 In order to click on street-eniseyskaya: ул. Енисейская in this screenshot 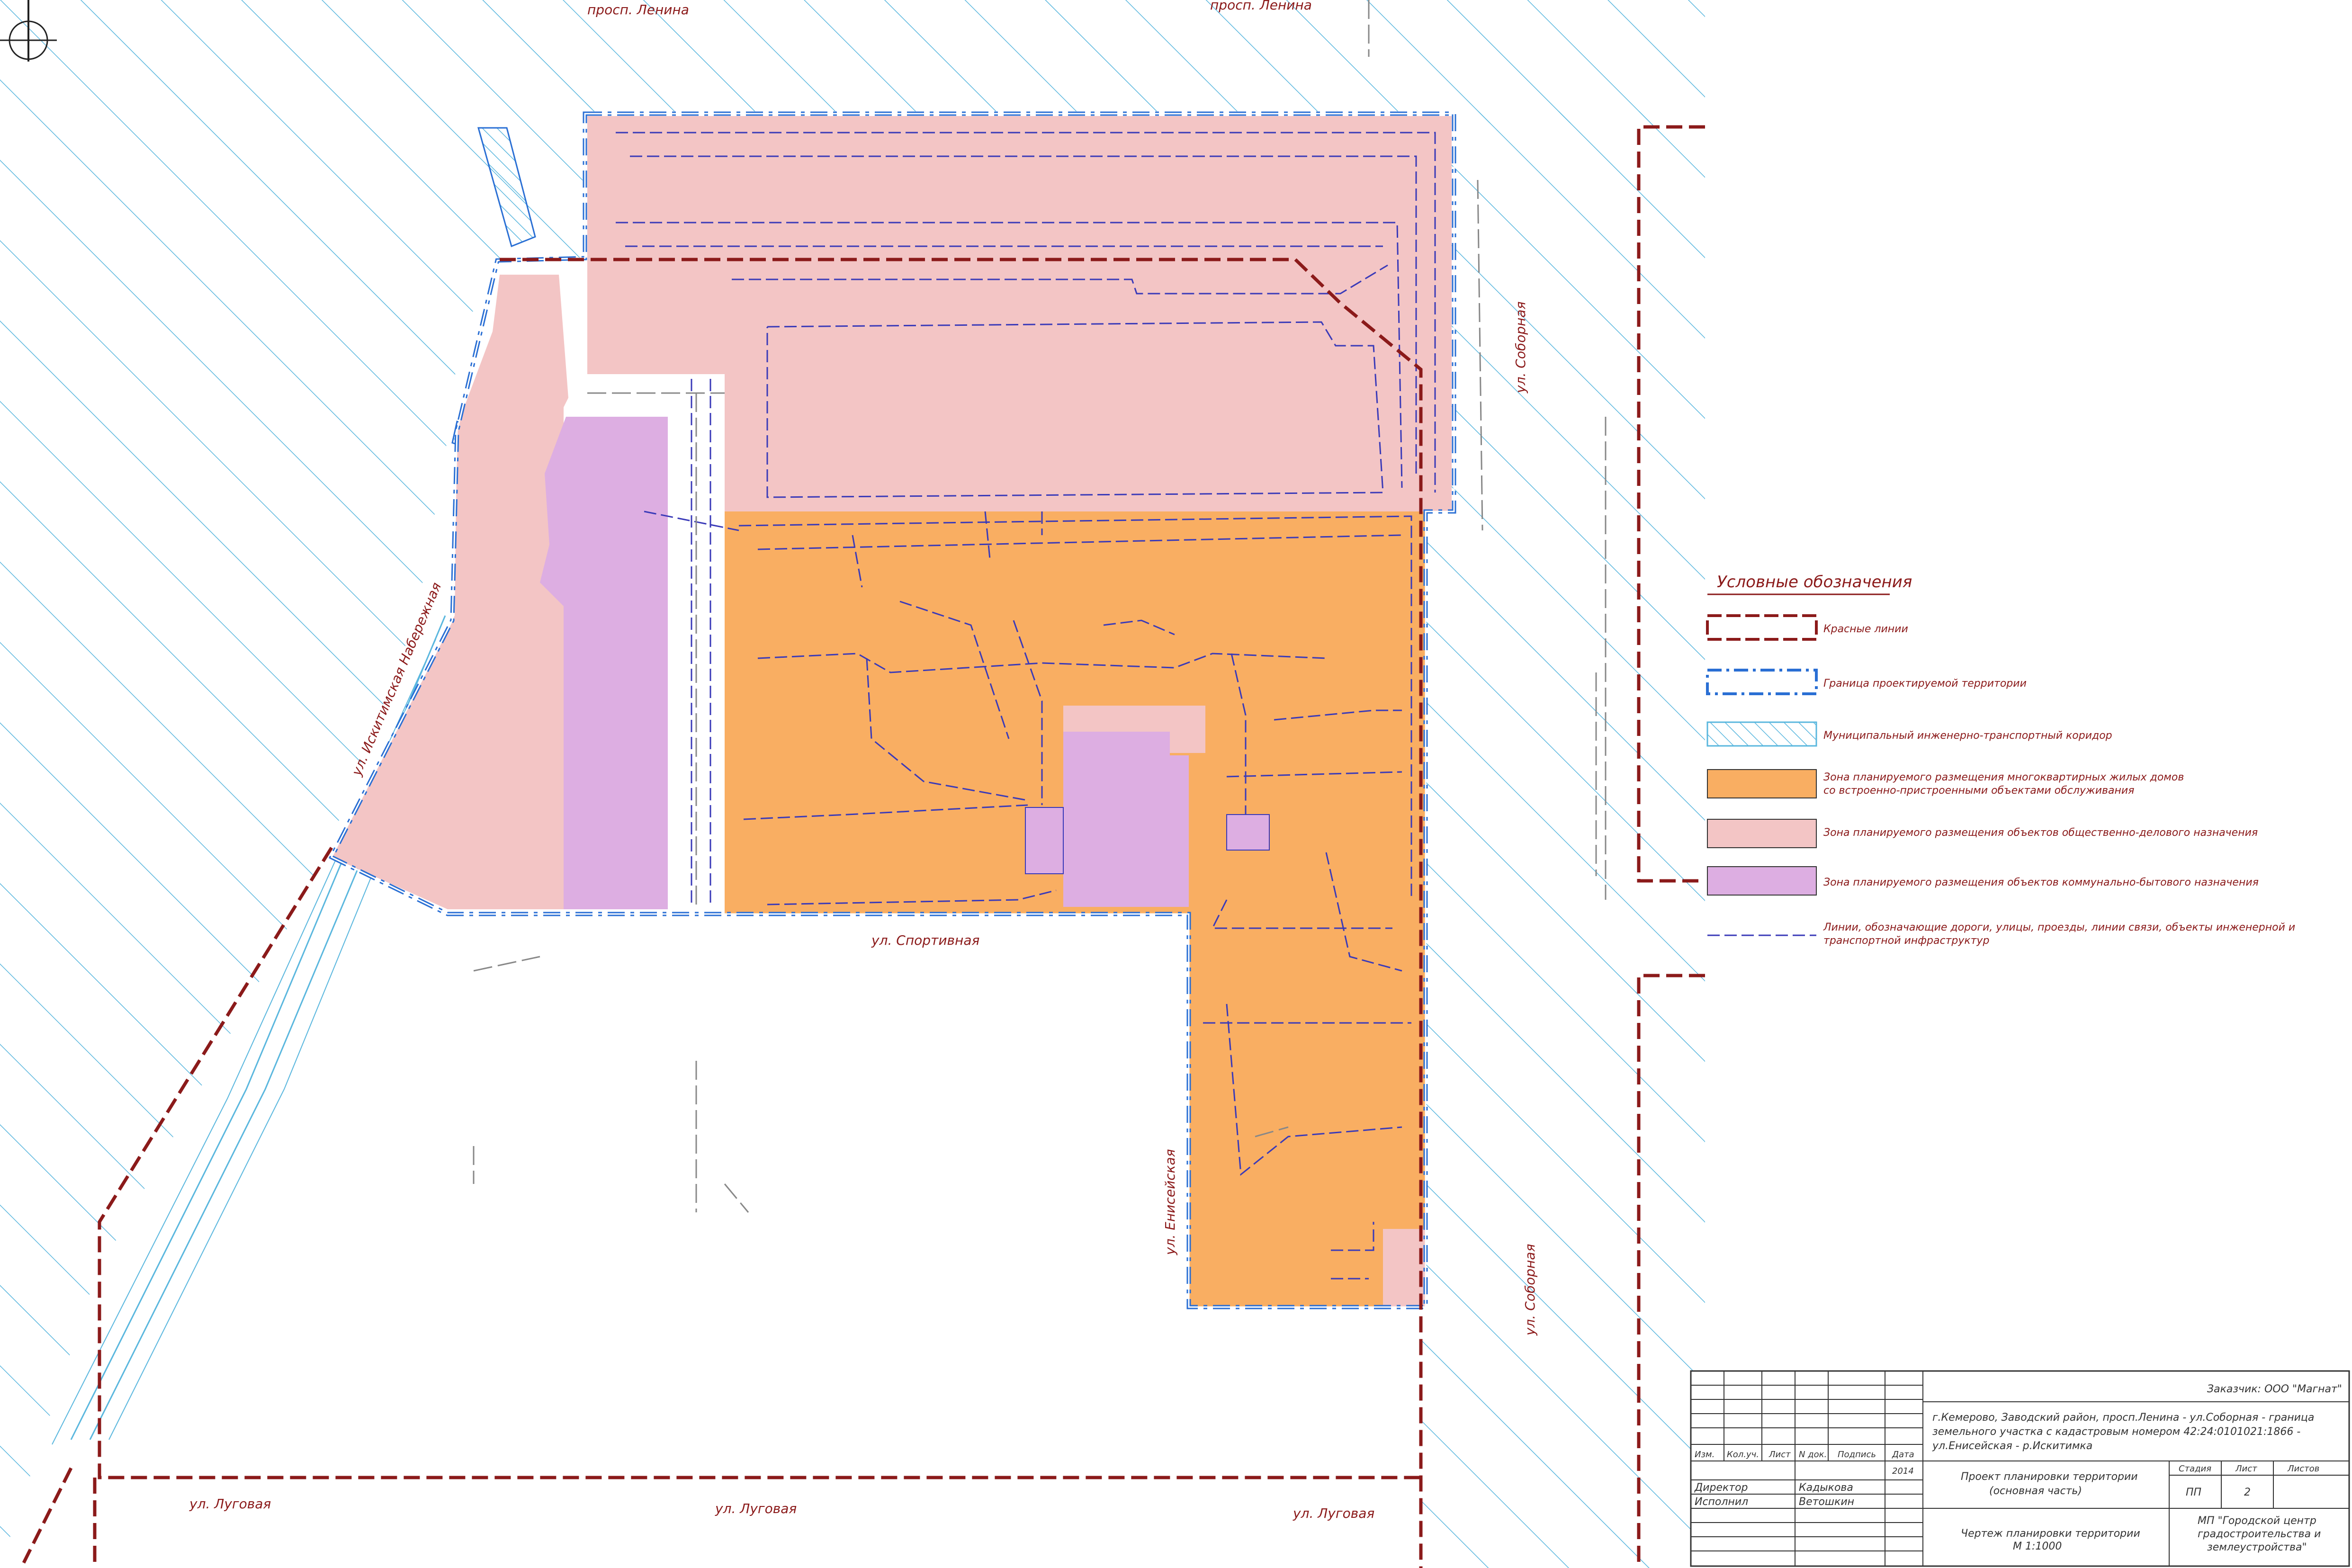, I will do `click(1170, 1202)`.